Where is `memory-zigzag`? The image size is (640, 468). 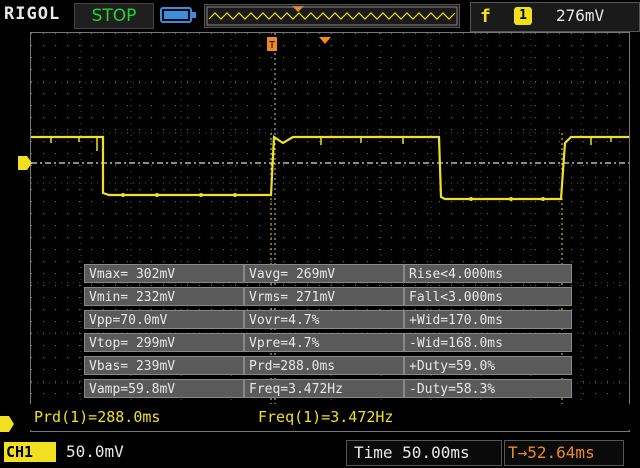 memory-zigzag is located at coordinates (332, 16).